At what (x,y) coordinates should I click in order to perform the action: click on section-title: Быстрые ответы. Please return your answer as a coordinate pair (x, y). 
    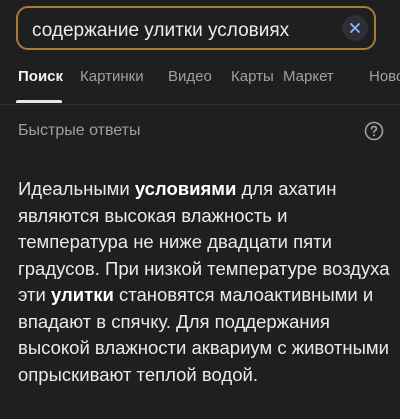
    Looking at the image, I should click on (79, 130).